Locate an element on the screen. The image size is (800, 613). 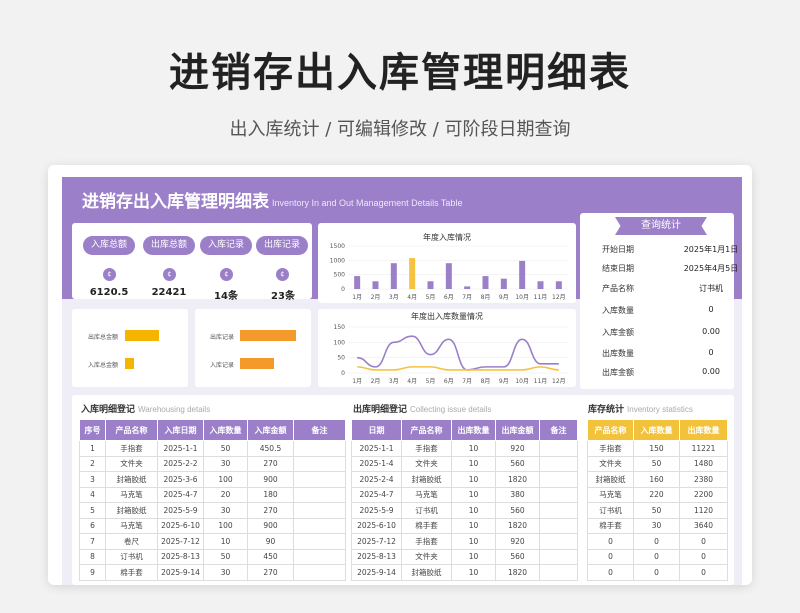
table-cell: 270 is located at coordinates (270, 510).